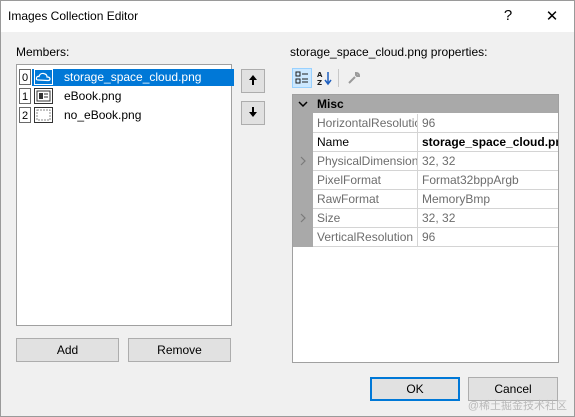 The width and height of the screenshot is (575, 417). What do you see at coordinates (67, 350) in the screenshot?
I see `add-button: Add` at bounding box center [67, 350].